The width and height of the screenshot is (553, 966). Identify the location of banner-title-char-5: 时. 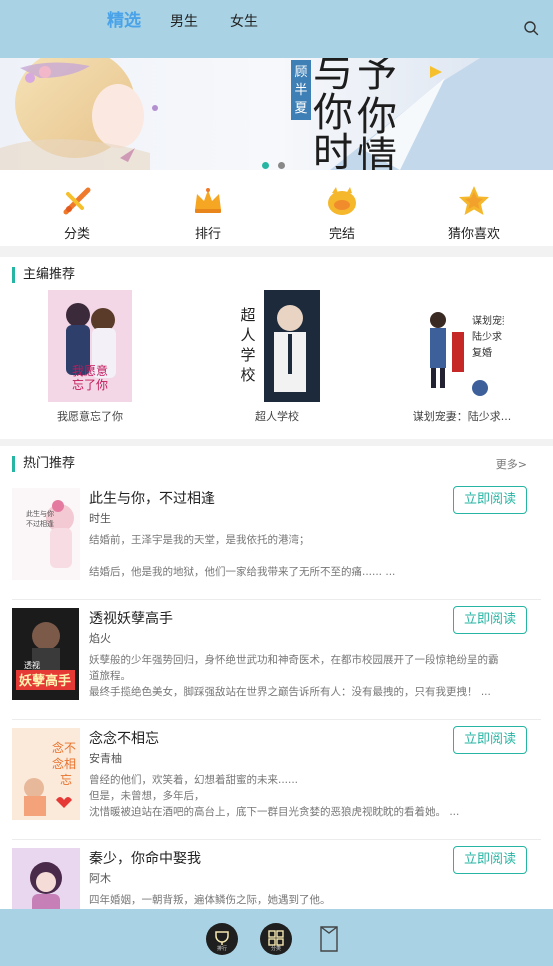
(333, 150).